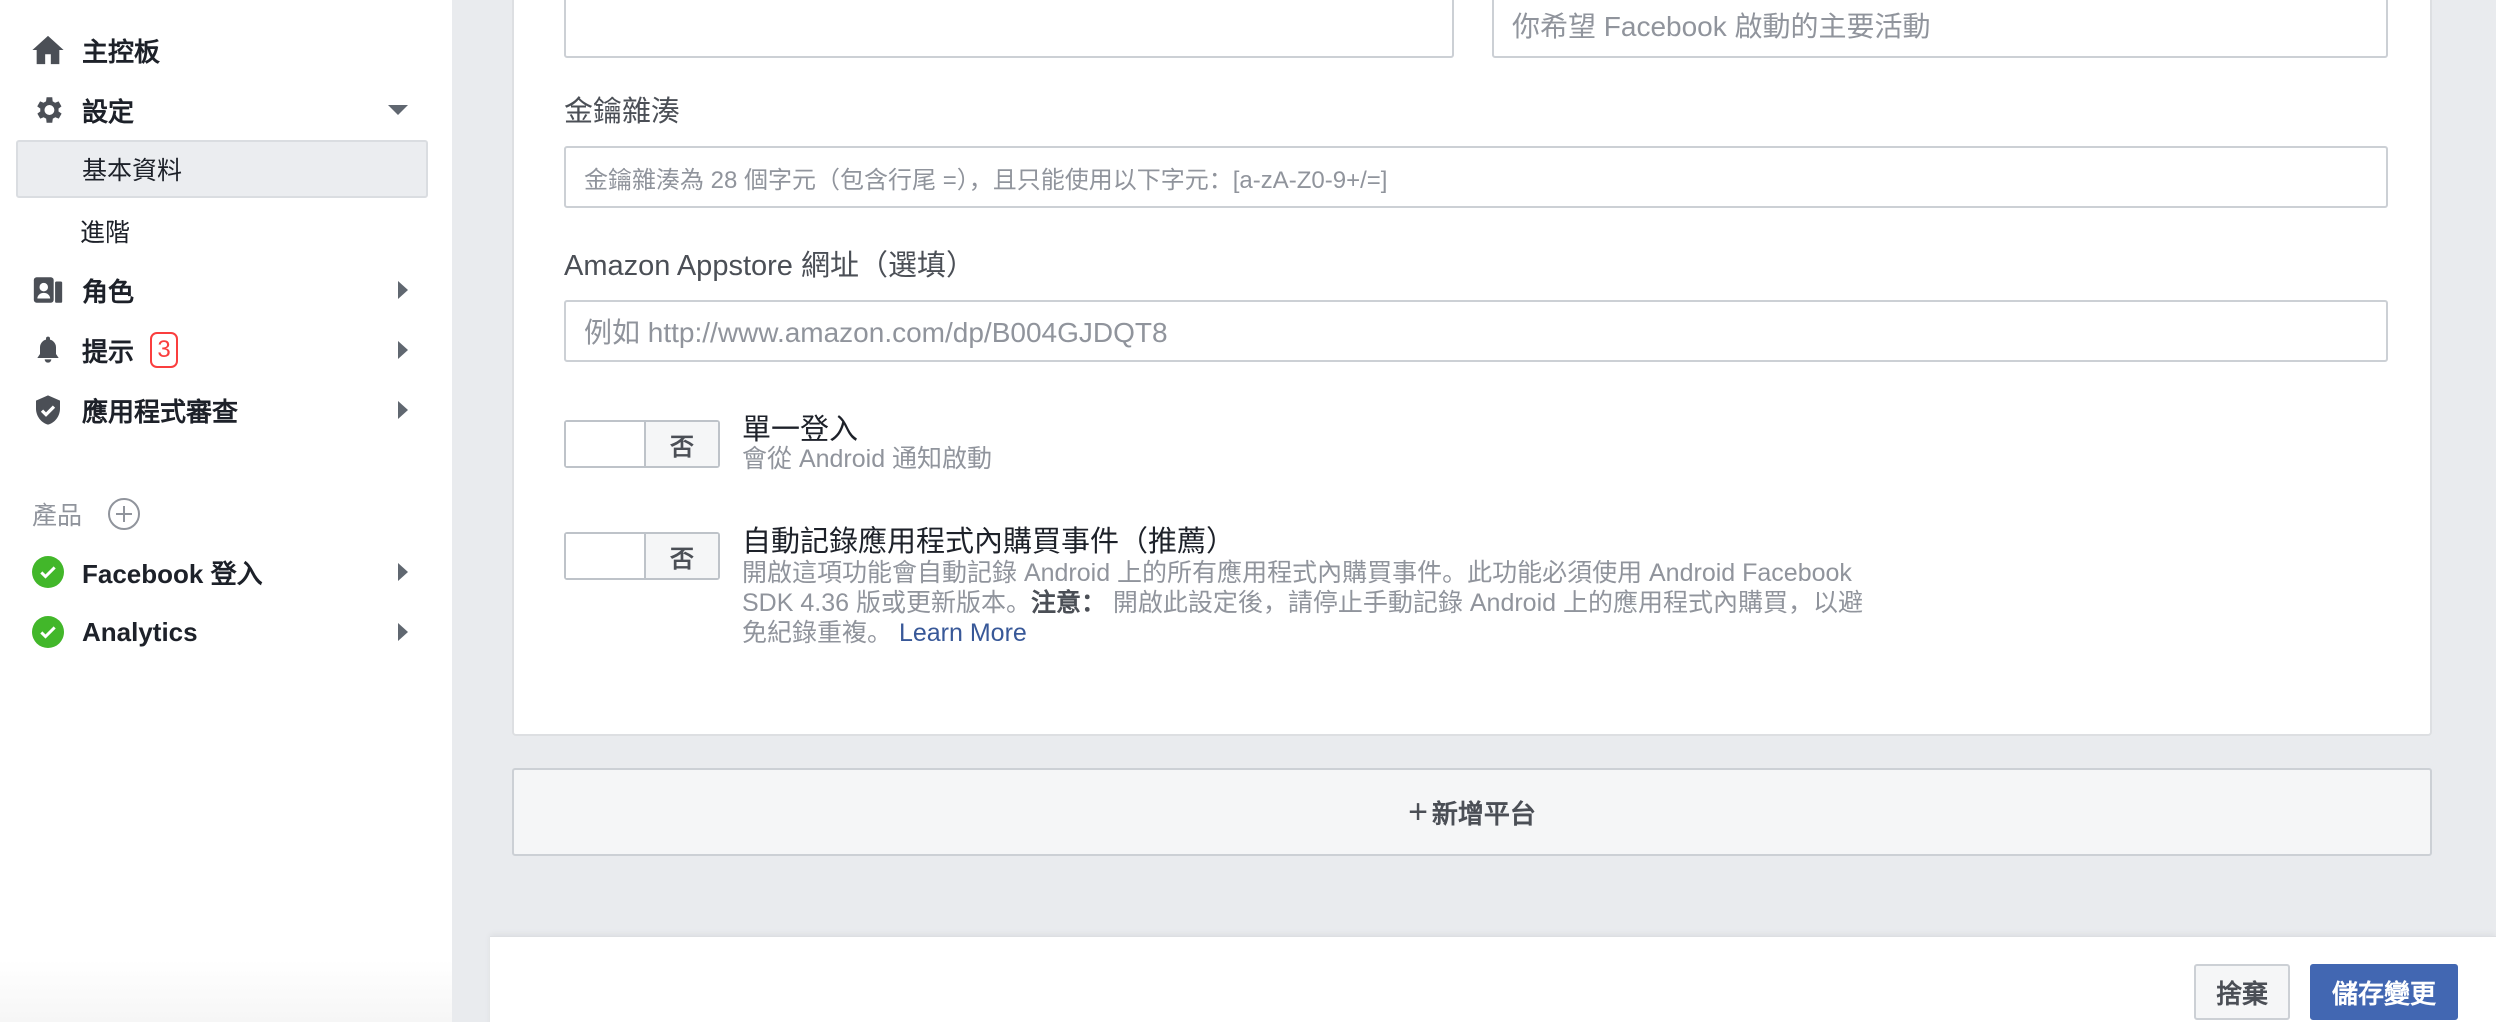  What do you see at coordinates (48, 410) in the screenshot?
I see `shield-check-icon` at bounding box center [48, 410].